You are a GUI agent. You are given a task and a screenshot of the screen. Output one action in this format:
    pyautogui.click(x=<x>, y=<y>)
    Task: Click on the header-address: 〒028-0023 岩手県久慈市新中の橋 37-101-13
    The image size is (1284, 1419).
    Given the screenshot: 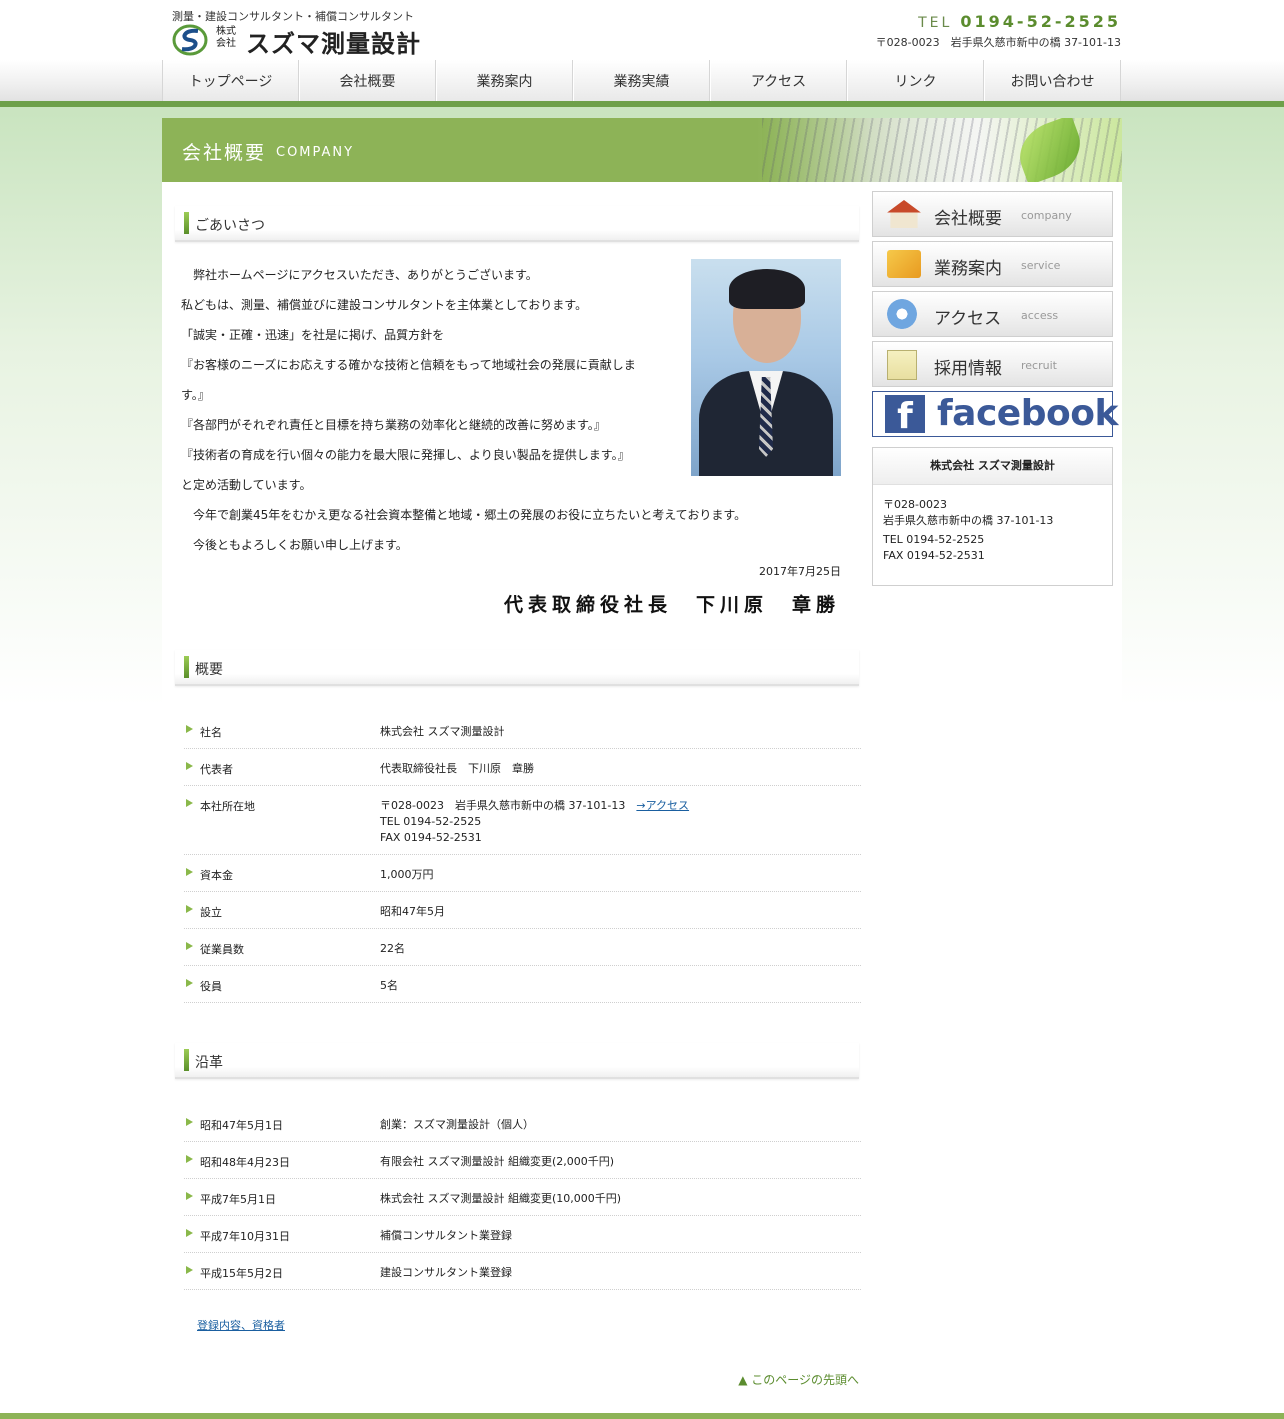 What is the action you would take?
    pyautogui.click(x=998, y=42)
    